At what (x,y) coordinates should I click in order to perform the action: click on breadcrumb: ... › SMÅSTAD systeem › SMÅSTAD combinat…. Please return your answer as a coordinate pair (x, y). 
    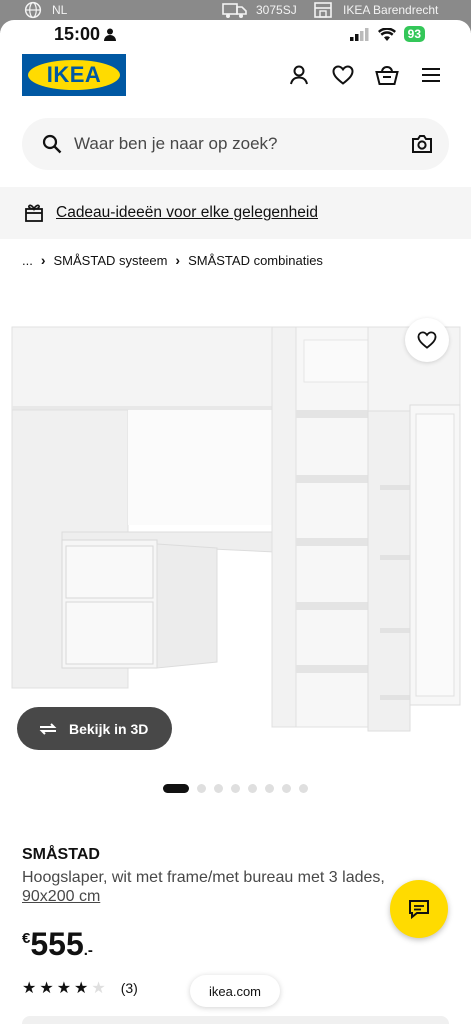
    Looking at the image, I should click on (172, 260).